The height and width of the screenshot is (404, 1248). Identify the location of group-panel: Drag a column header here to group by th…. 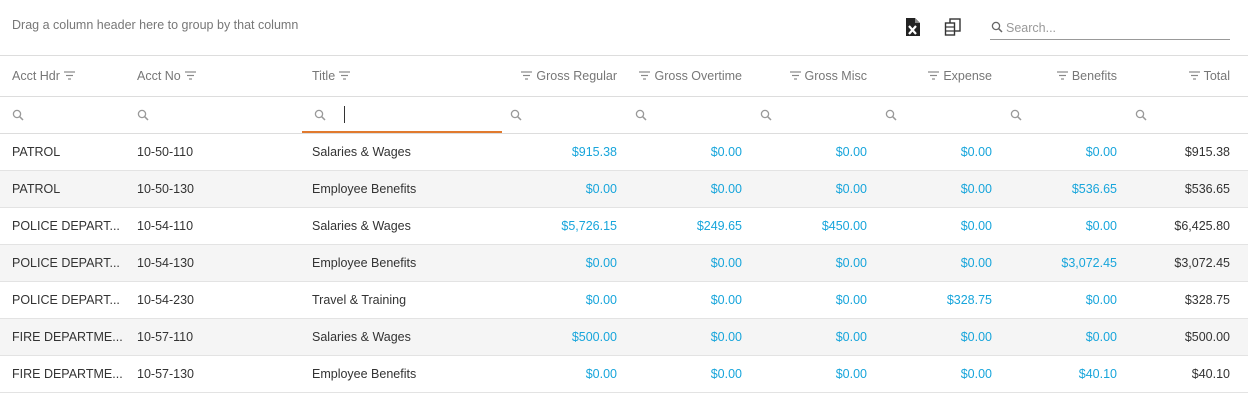
(155, 25).